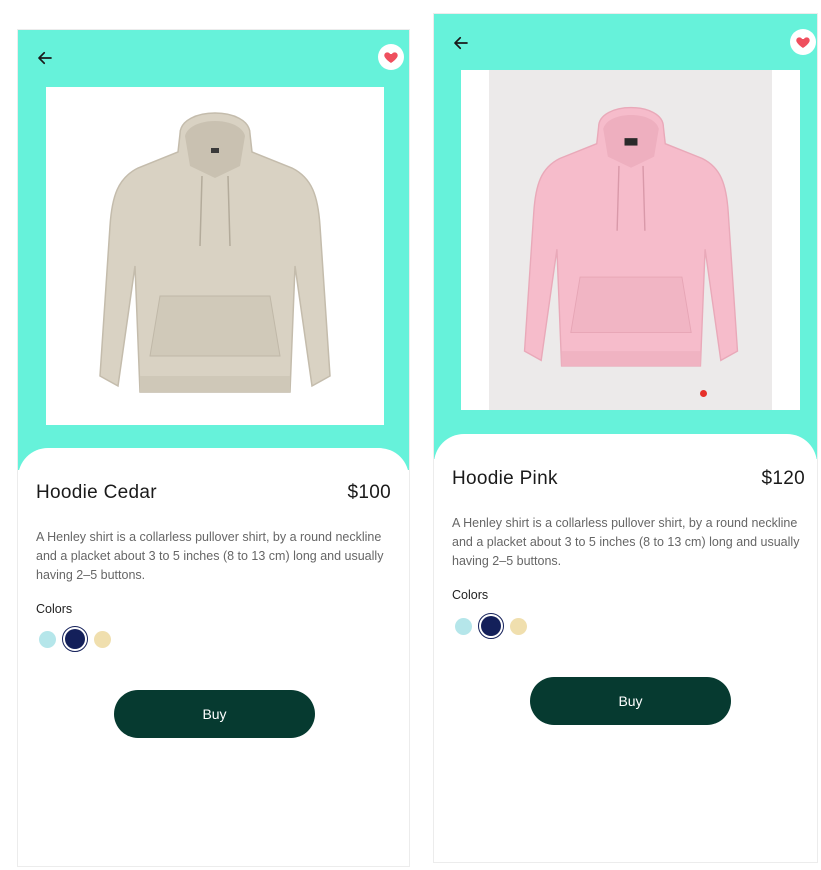 The width and height of the screenshot is (821, 870). Describe the element at coordinates (703, 393) in the screenshot. I see `image-indicator-dot` at that location.